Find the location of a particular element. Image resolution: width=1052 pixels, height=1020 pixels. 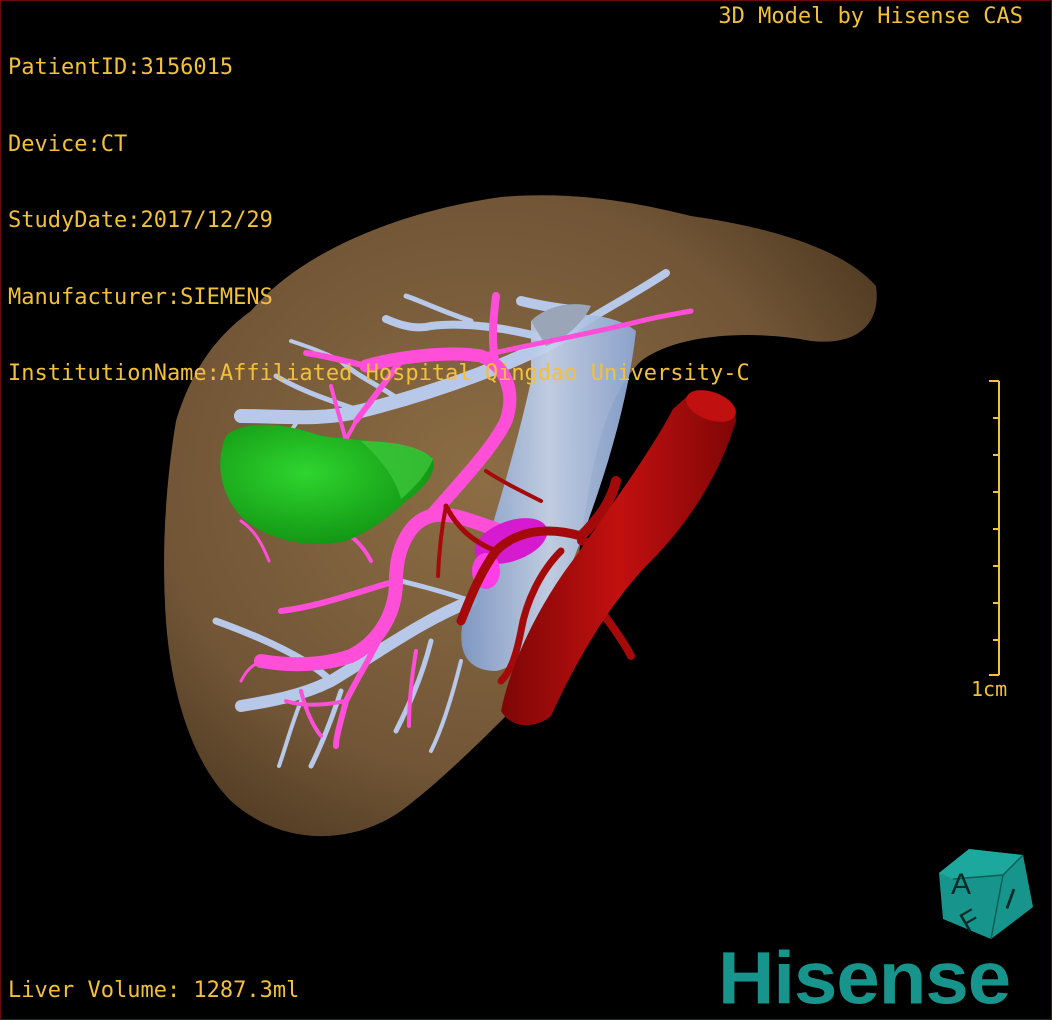

manufacturer: Manufacturer:SIEMENS is located at coordinates (140, 297).